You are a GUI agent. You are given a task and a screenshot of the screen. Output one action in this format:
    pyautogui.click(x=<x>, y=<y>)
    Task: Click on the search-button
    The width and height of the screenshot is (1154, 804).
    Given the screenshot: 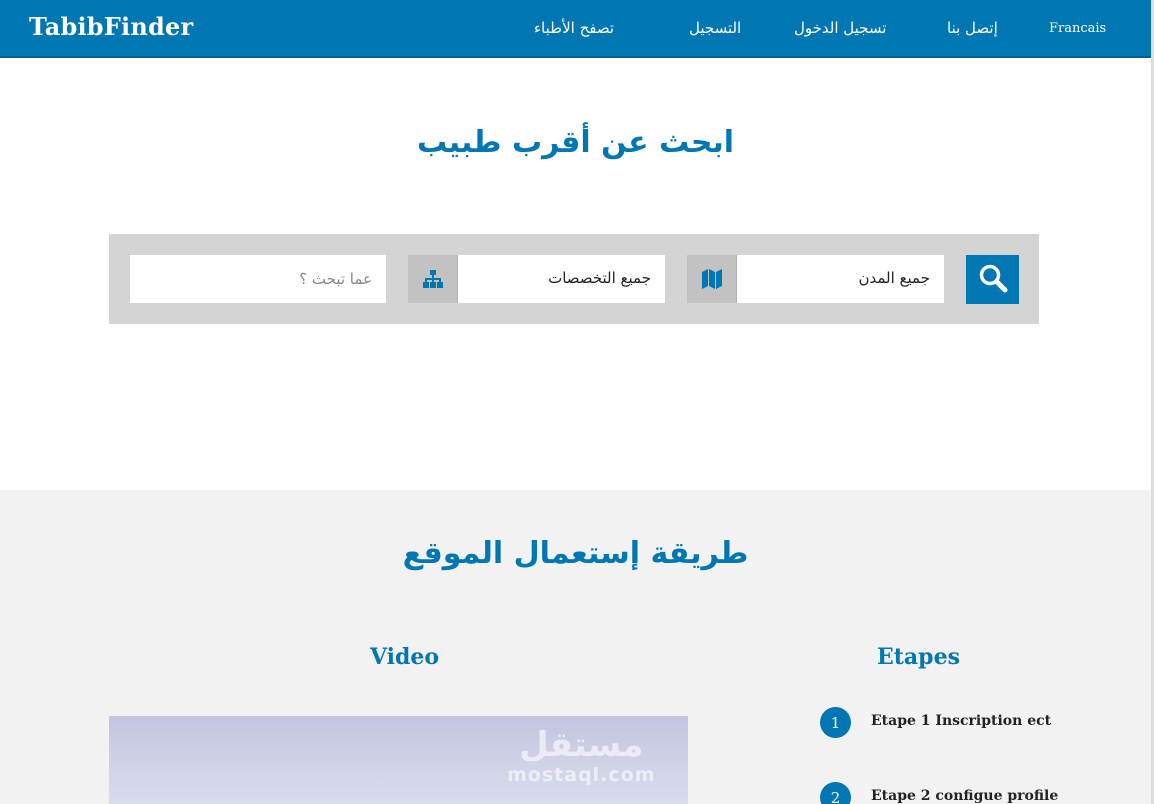 What is the action you would take?
    pyautogui.click(x=992, y=279)
    